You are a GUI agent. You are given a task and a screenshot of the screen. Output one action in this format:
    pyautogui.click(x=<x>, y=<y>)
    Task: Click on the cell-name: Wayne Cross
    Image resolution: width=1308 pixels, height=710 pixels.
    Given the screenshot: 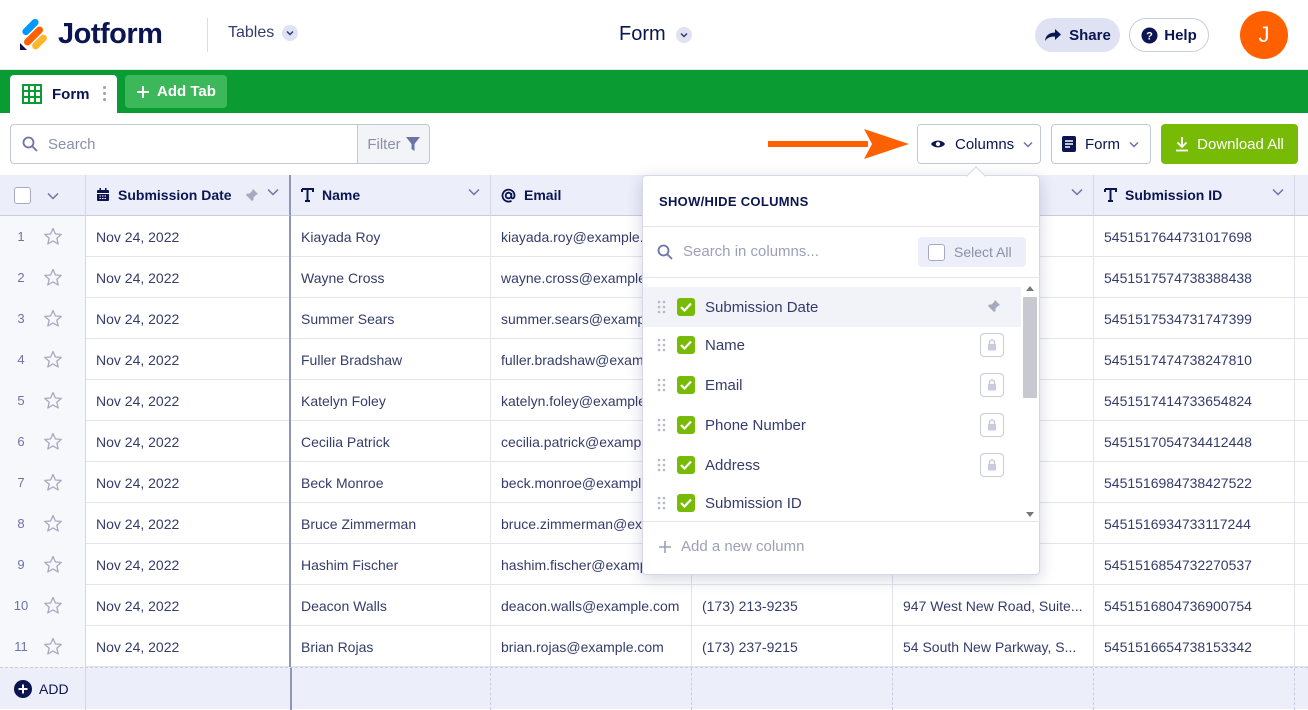 What is the action you would take?
    pyautogui.click(x=391, y=277)
    